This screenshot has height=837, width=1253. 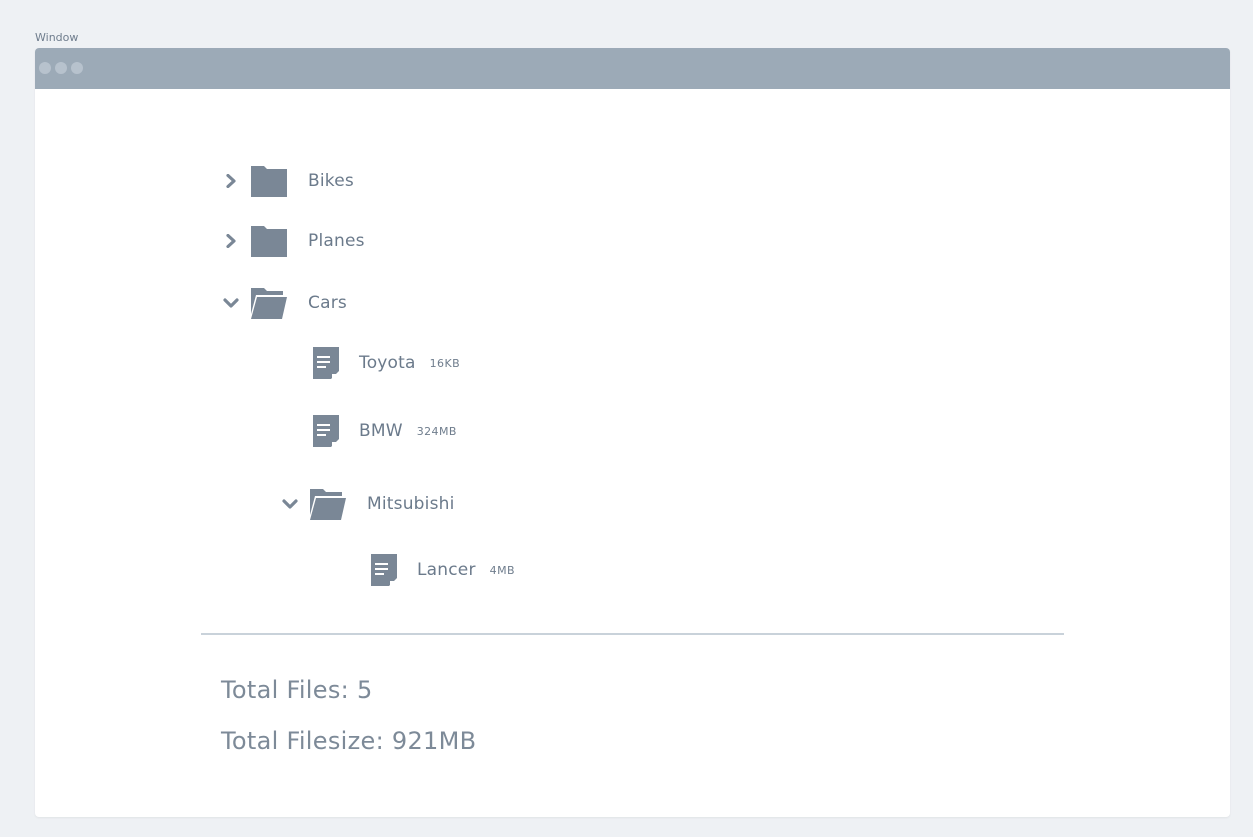 I want to click on tree-item-lancer: Lancer 4MB, so click(x=442, y=570).